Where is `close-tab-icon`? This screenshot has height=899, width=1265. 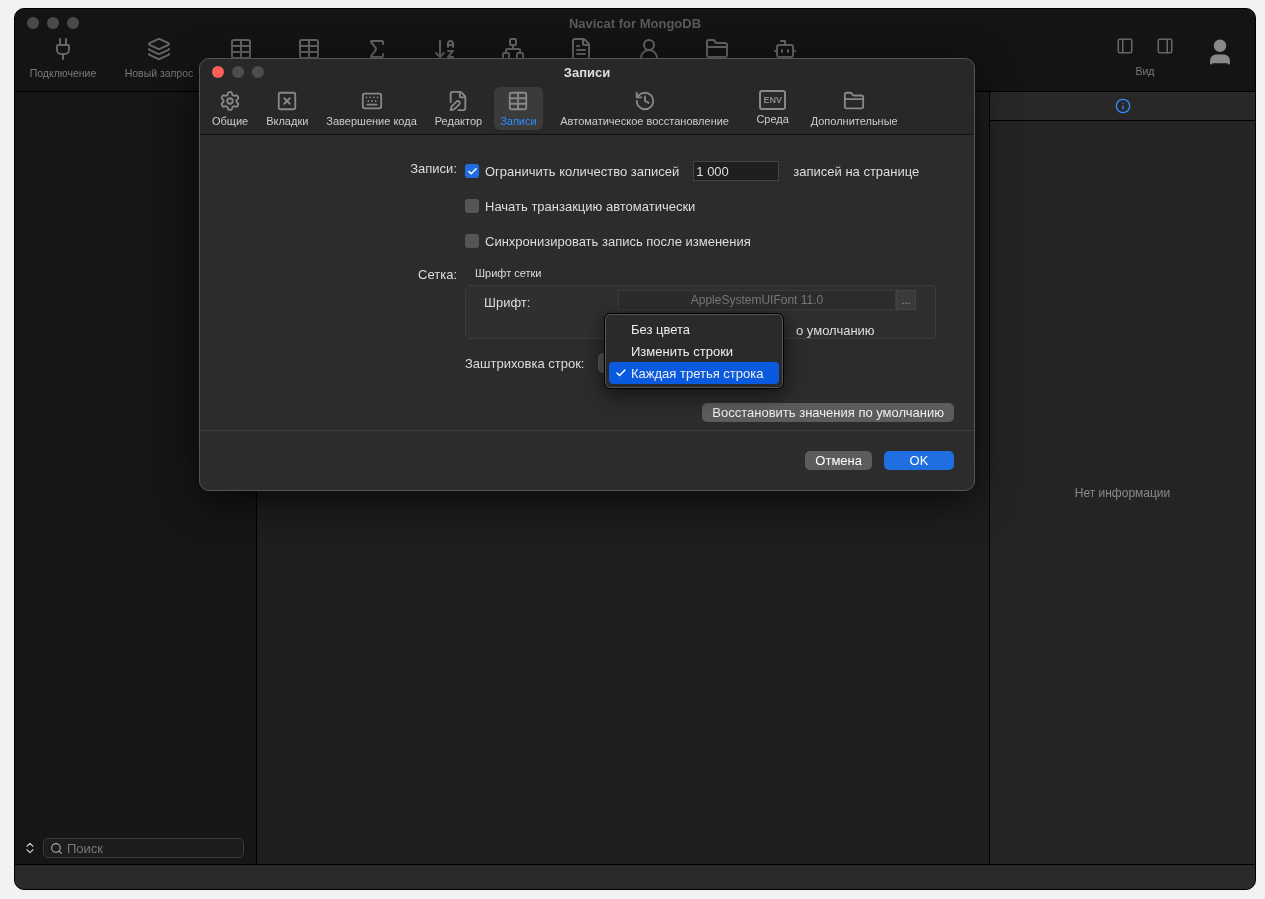
close-tab-icon is located at coordinates (287, 101).